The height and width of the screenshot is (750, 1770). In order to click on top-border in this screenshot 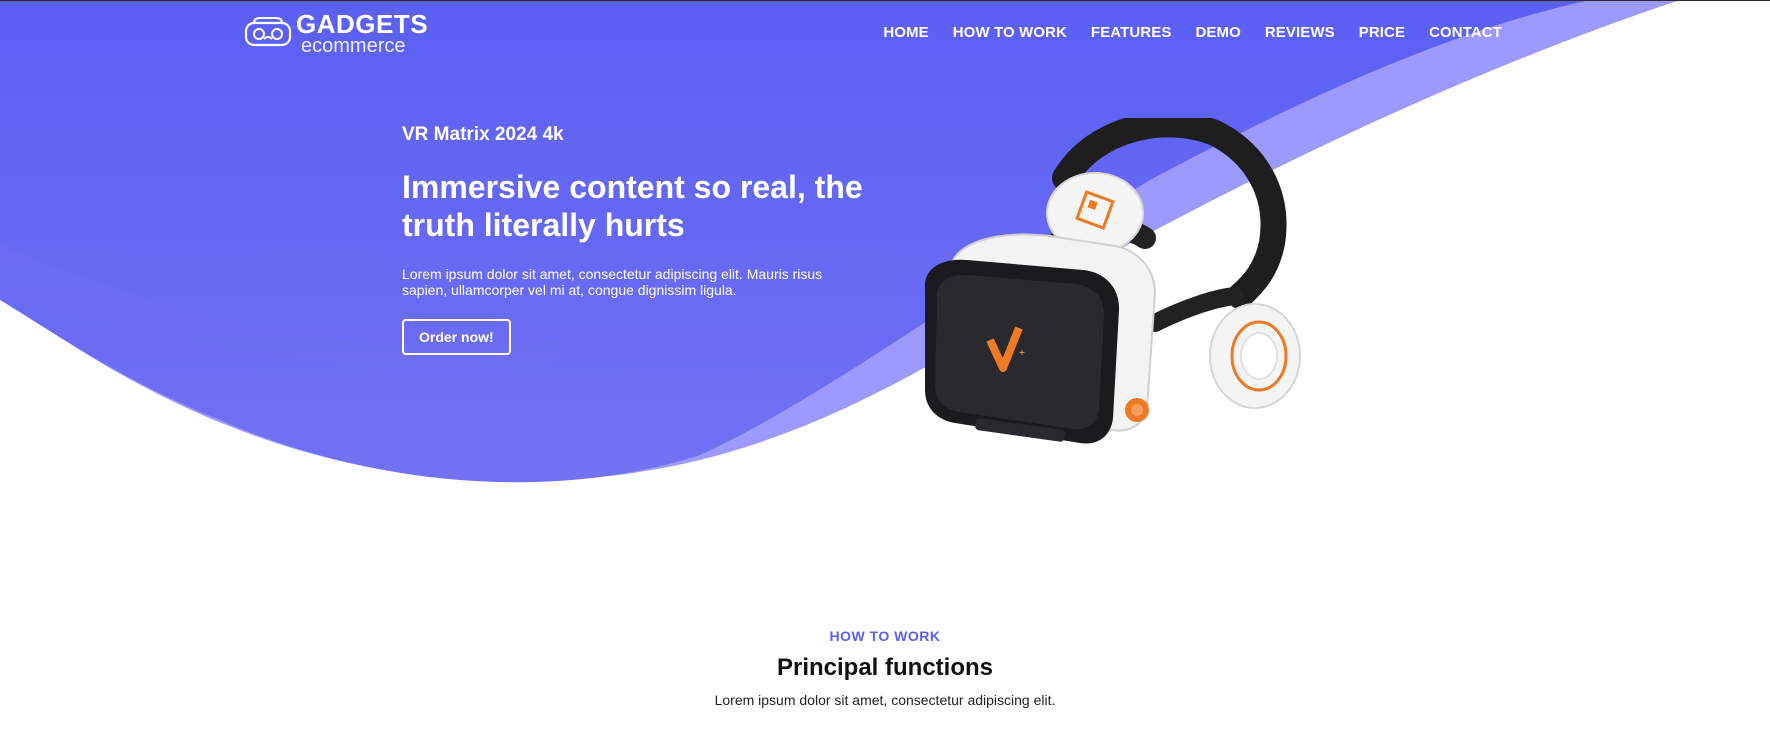, I will do `click(885, 0)`.